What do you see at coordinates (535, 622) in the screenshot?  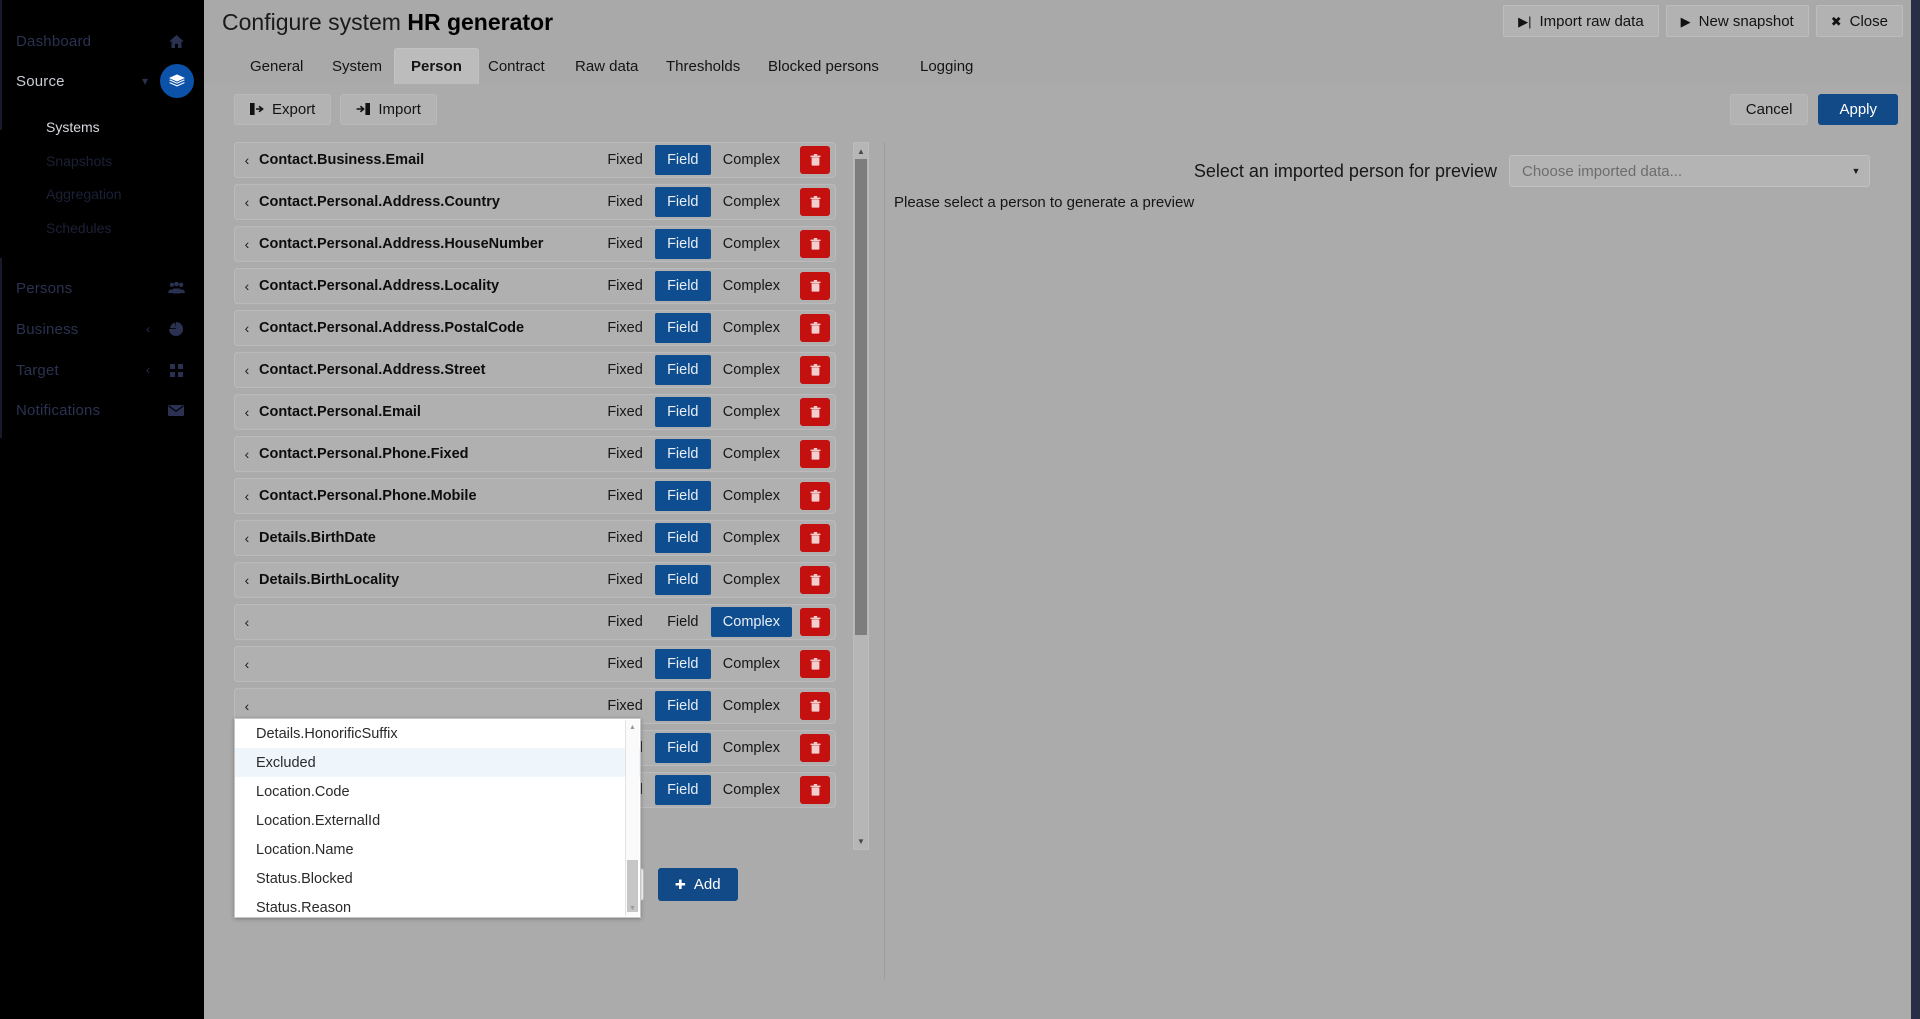 I see `table-row: ‹ FixedFieldComplex` at bounding box center [535, 622].